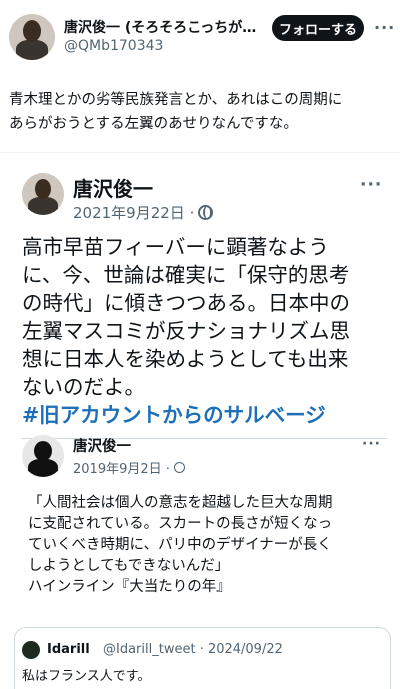  Describe the element at coordinates (134, 213) in the screenshot. I see `embedded-date-text: 2021年9月22日 ·` at that location.